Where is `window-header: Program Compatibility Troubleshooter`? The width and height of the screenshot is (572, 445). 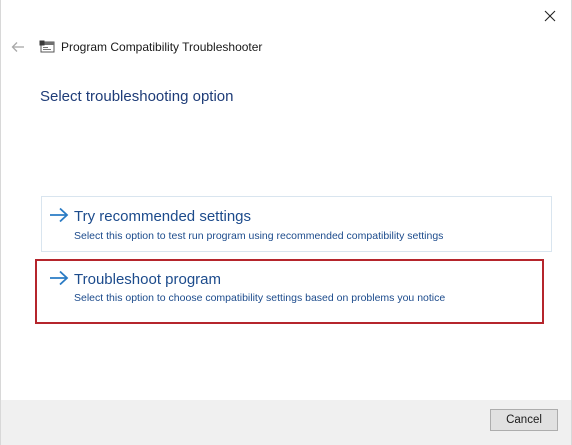 window-header: Program Compatibility Troubleshooter is located at coordinates (135, 47).